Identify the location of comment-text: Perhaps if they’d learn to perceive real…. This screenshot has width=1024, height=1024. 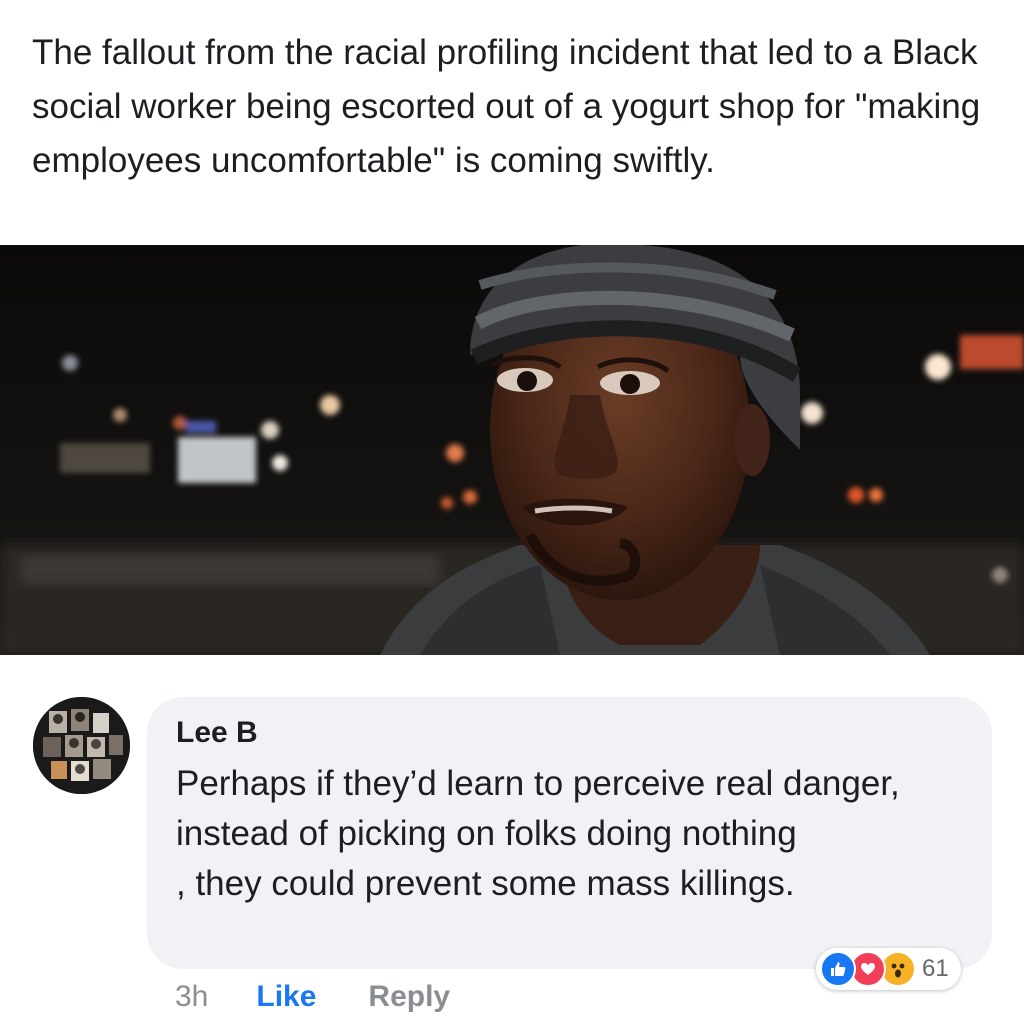
(538, 833).